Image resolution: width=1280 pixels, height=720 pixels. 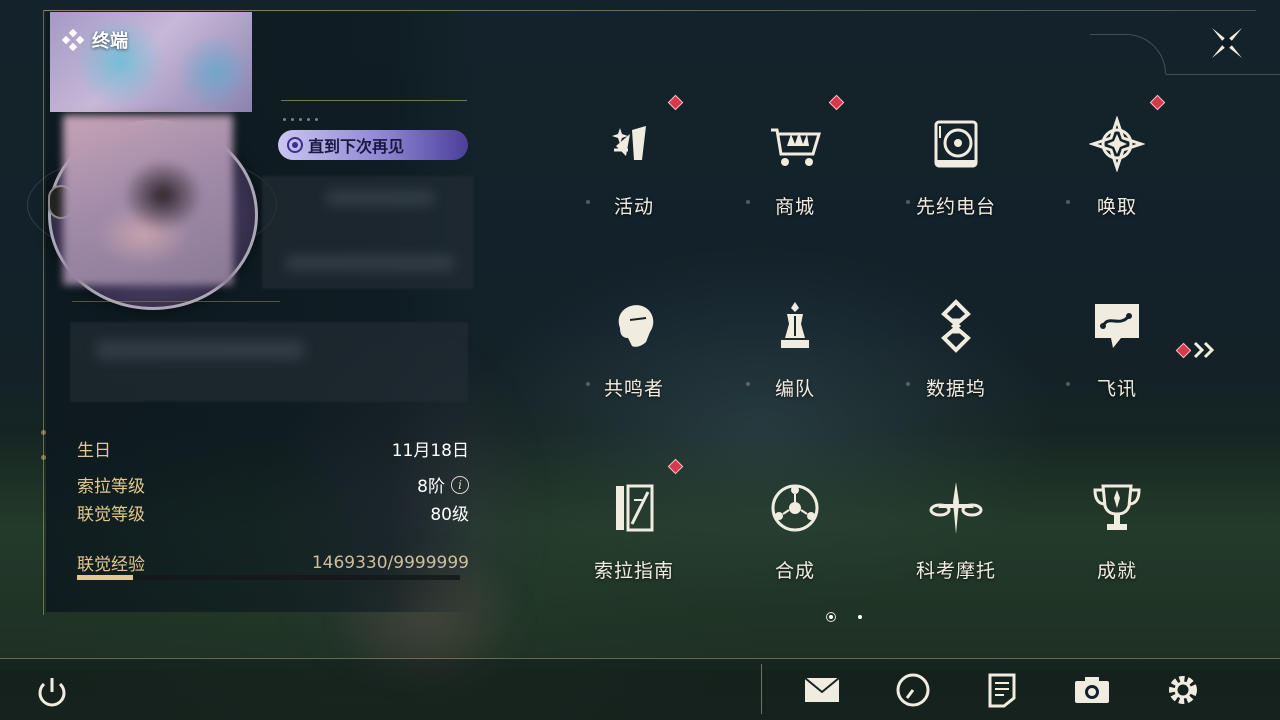 What do you see at coordinates (1117, 357) in the screenshot?
I see `menu-item-messages: 飞讯` at bounding box center [1117, 357].